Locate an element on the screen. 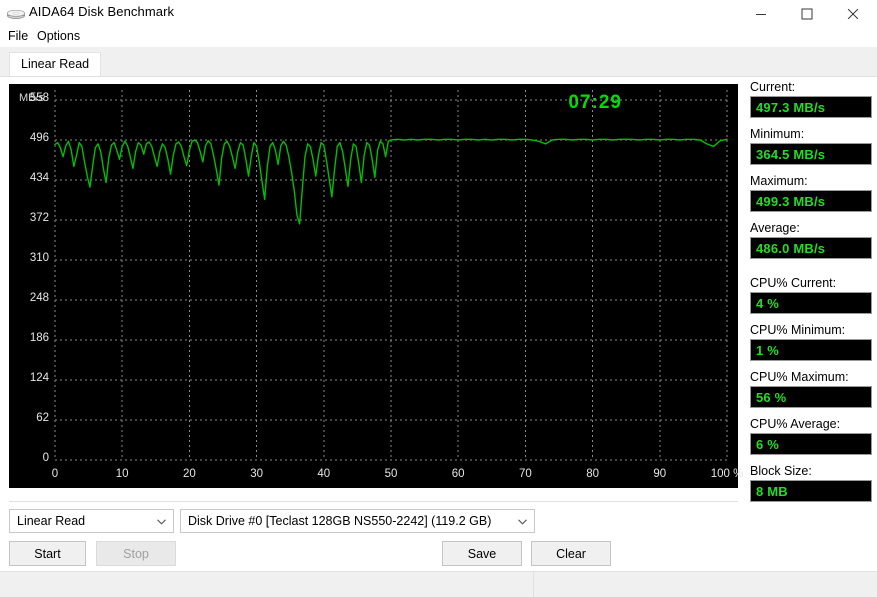 The image size is (877, 597). stat-item: Current: 497.3 MB/s is located at coordinates (811, 99).